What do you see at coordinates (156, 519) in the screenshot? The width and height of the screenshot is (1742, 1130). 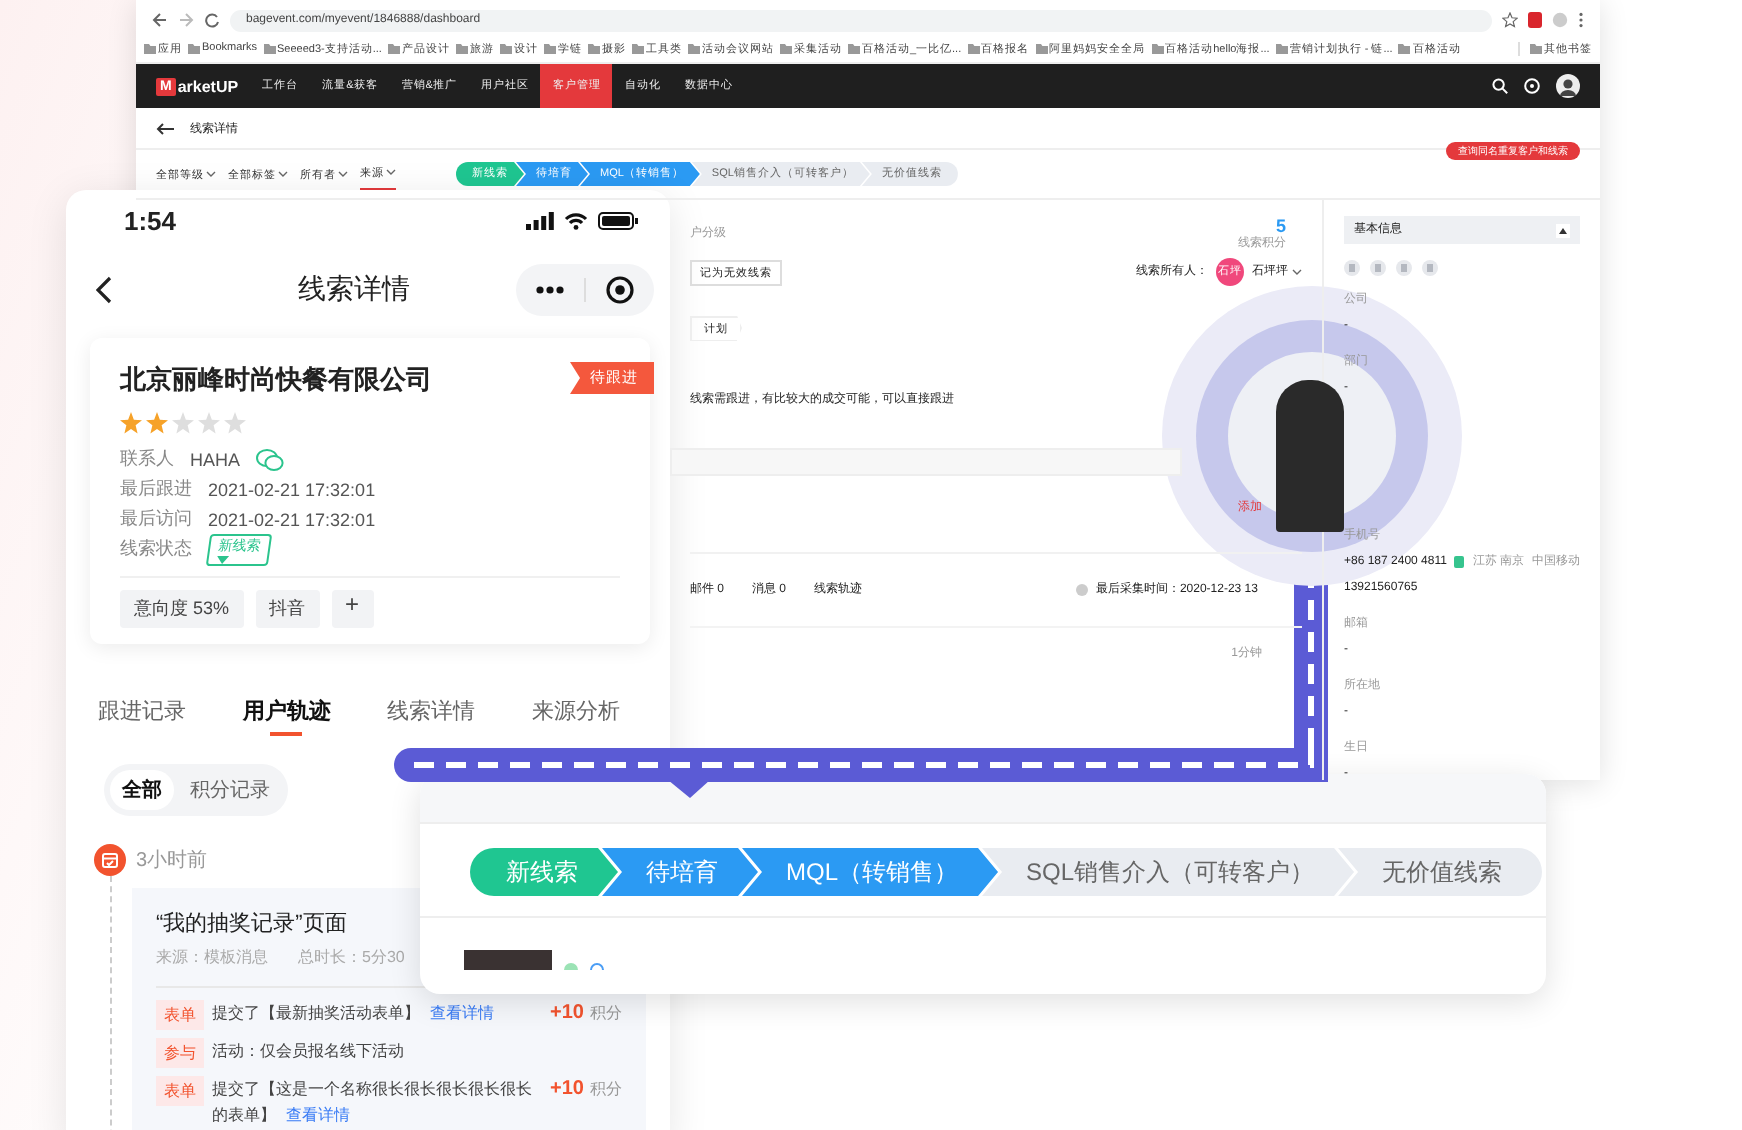 I see `field-label: 最后访问` at bounding box center [156, 519].